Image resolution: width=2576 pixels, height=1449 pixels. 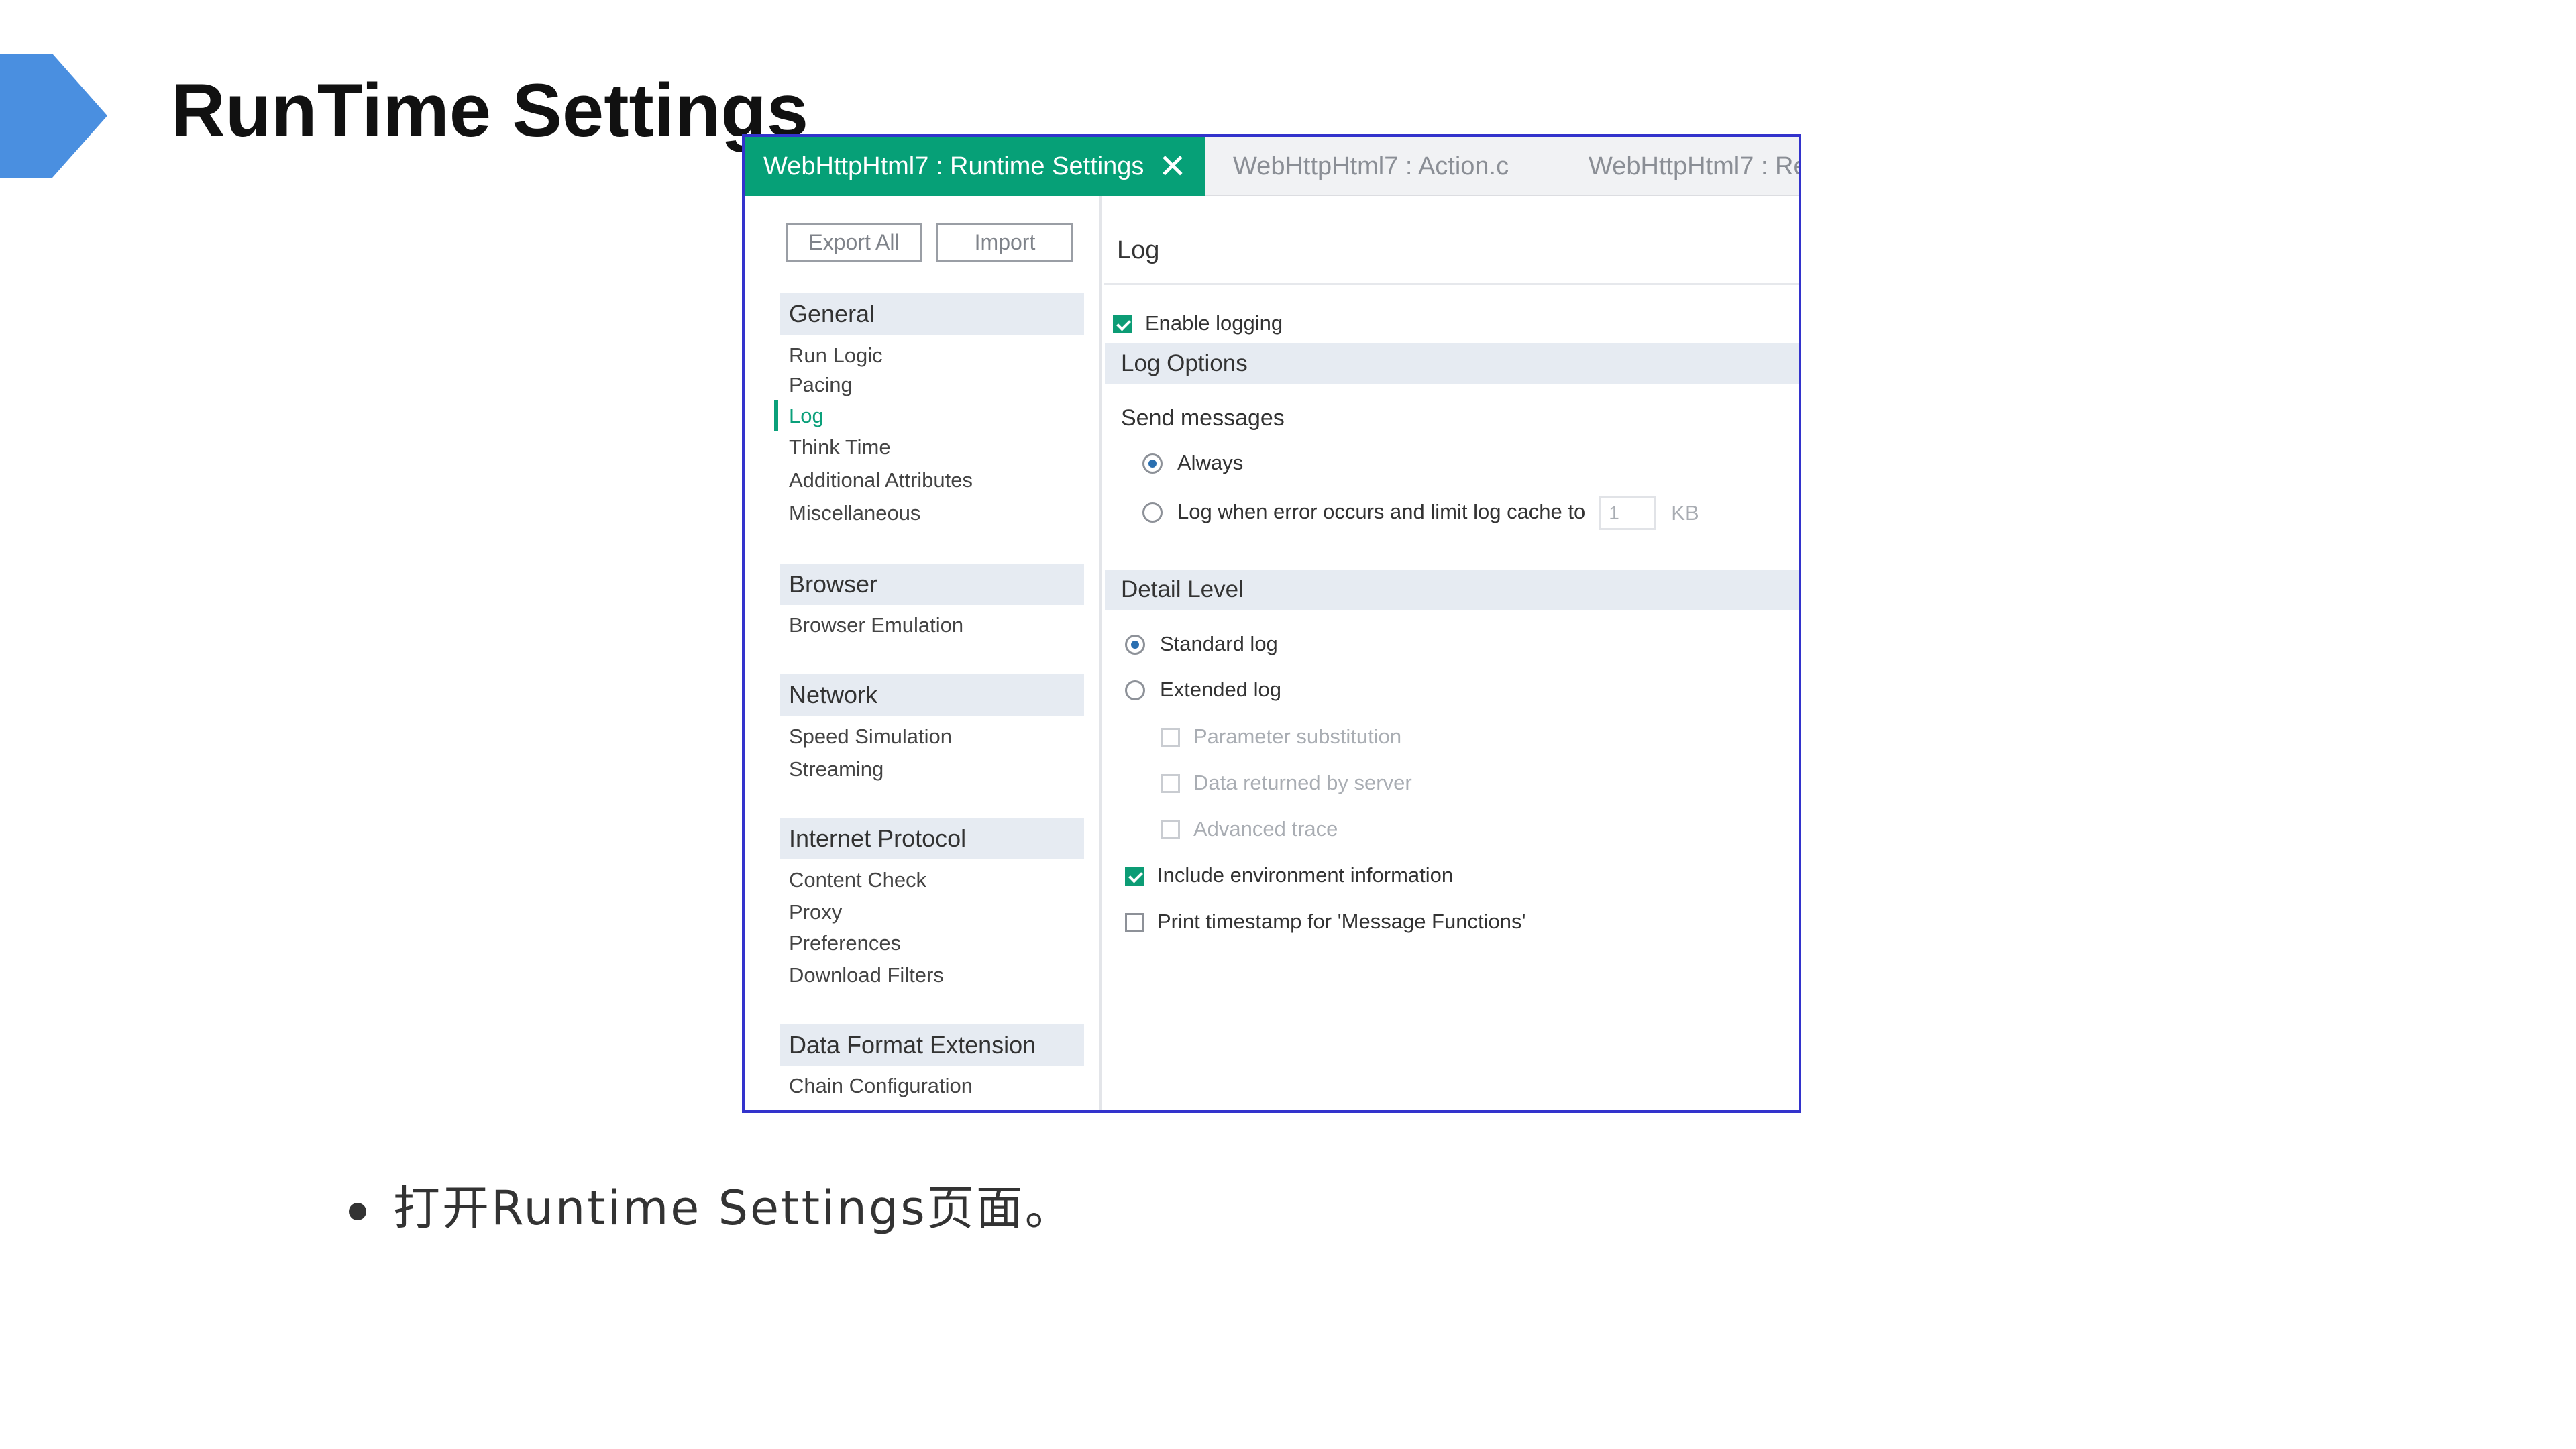 I want to click on log-on-error-radio, so click(x=1152, y=512).